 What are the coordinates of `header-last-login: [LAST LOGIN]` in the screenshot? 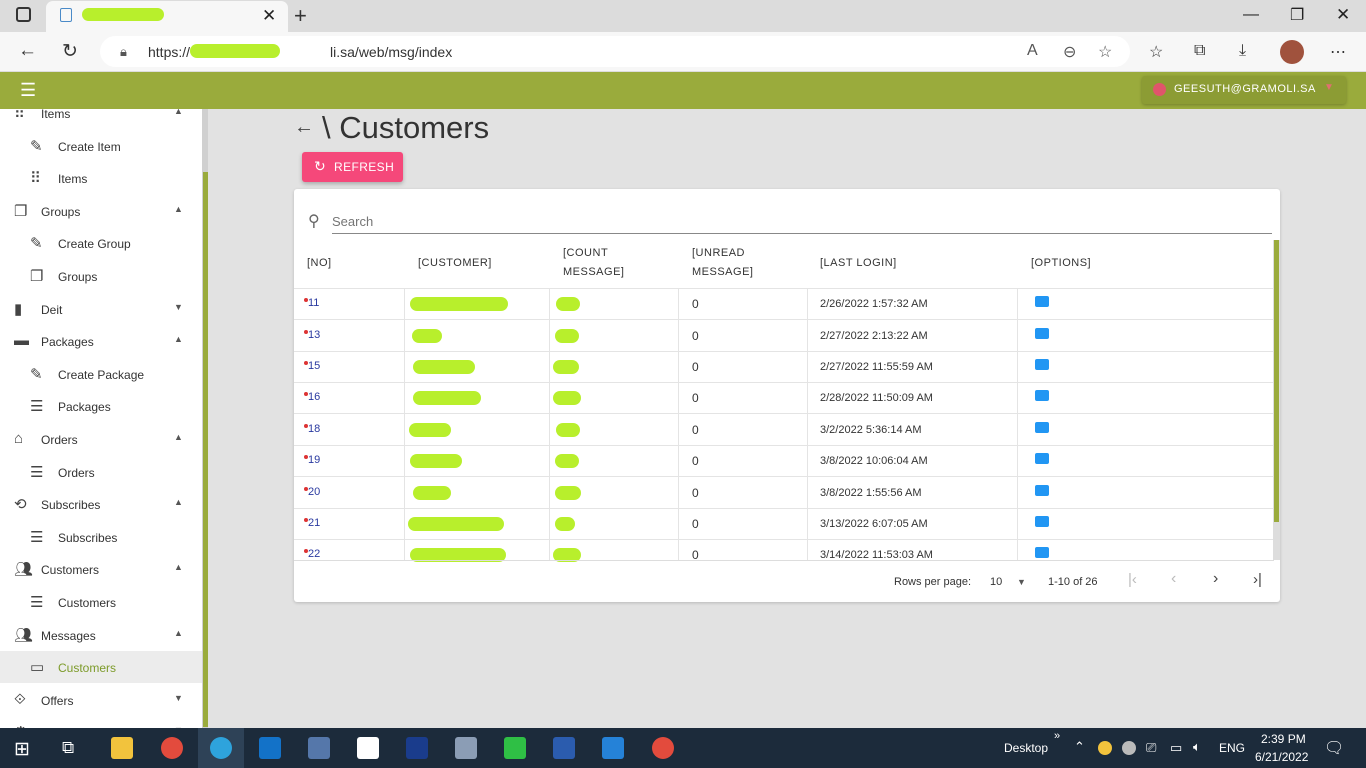 It's located at (858, 263).